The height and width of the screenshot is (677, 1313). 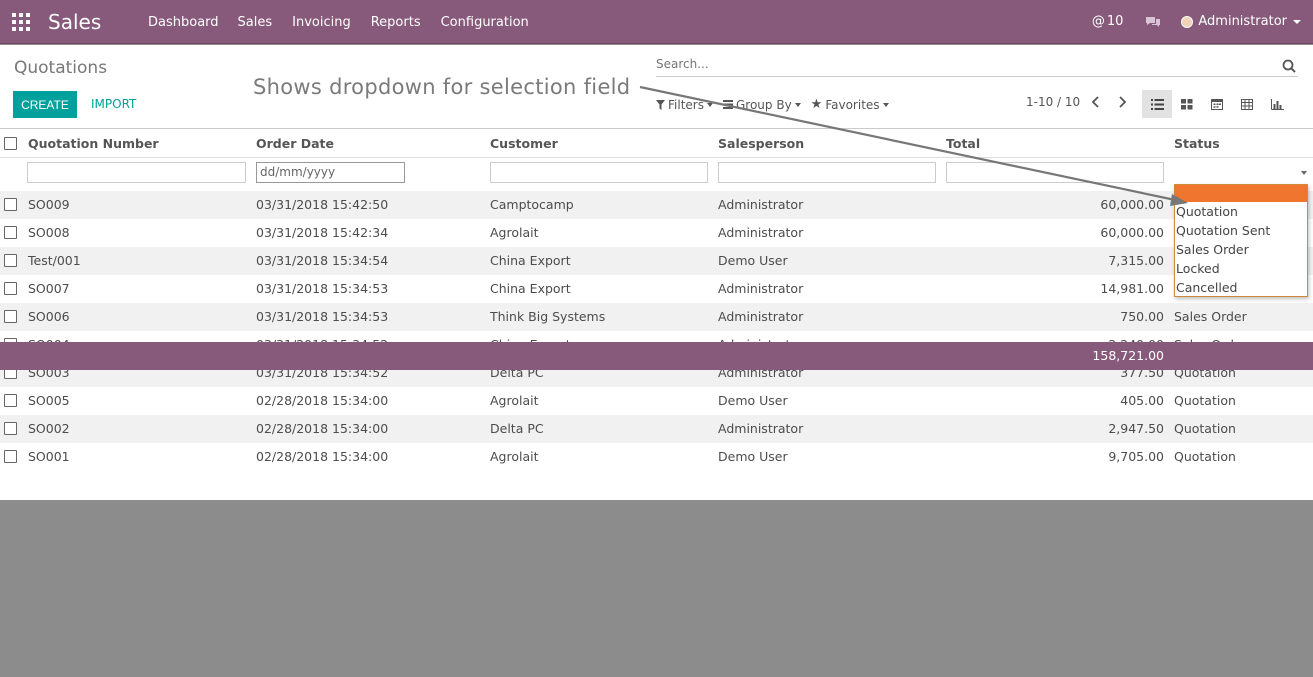 I want to click on menu-item-invoicing: Invoicing, so click(x=321, y=22).